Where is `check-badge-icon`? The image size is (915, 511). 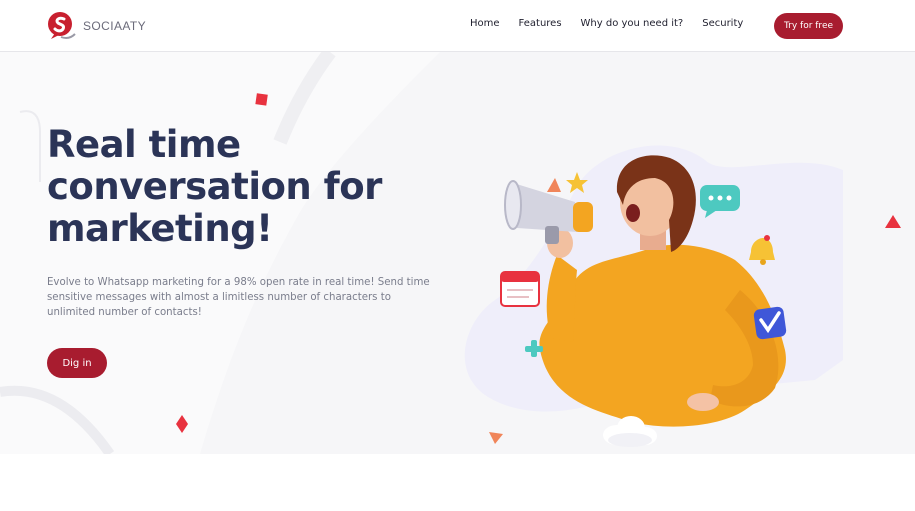
check-badge-icon is located at coordinates (770, 323).